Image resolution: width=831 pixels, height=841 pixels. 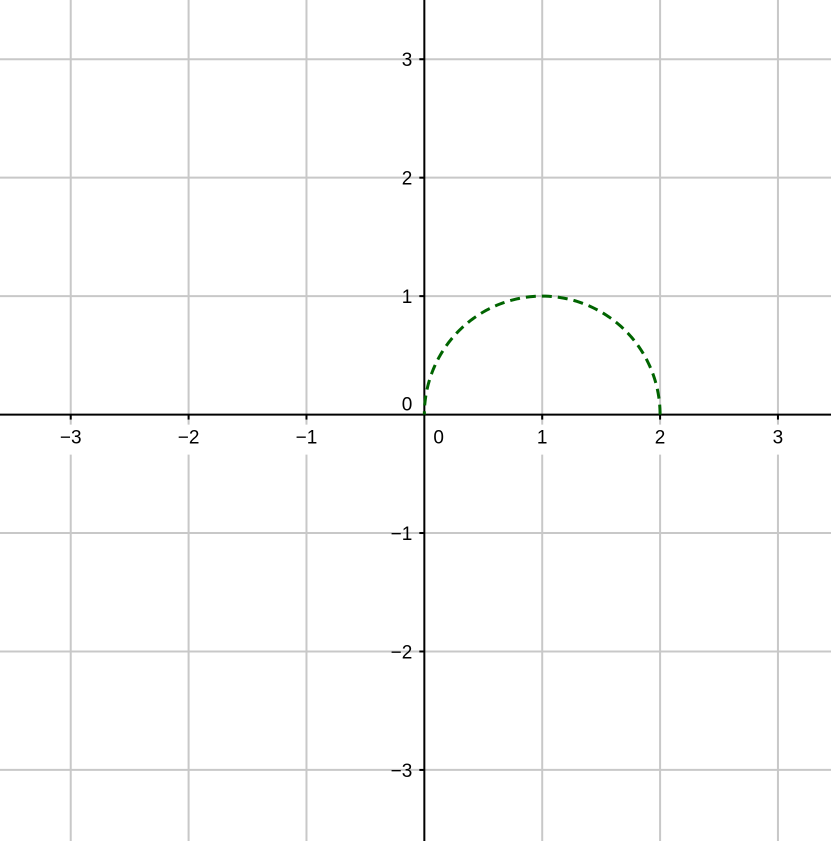 I want to click on y-tick-label: −1, so click(x=402, y=534).